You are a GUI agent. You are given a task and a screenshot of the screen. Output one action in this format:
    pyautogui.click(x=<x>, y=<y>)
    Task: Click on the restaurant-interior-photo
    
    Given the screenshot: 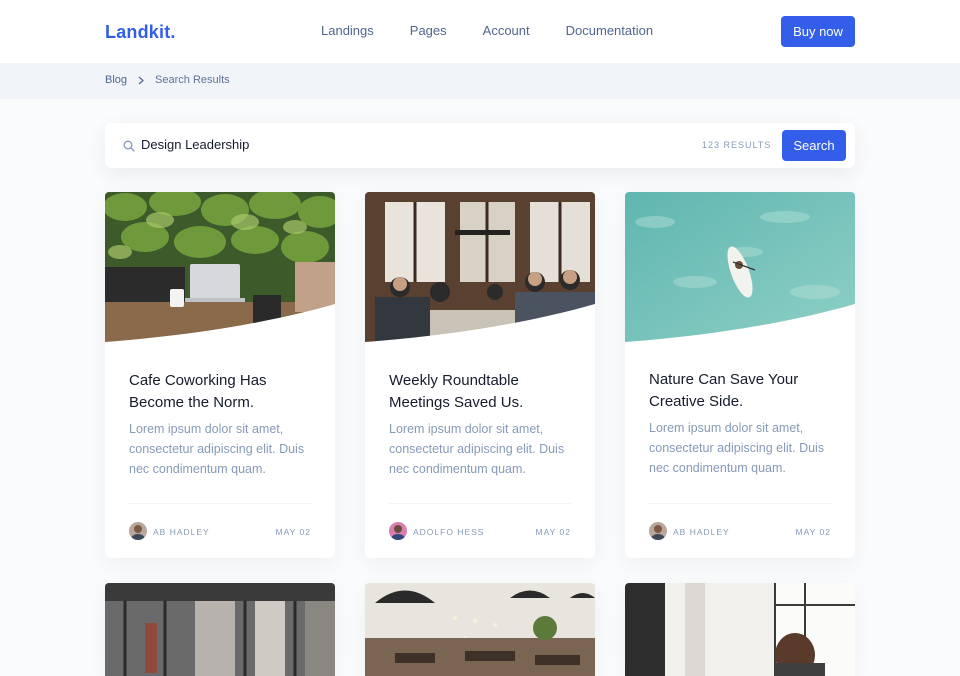 What is the action you would take?
    pyautogui.click(x=480, y=629)
    